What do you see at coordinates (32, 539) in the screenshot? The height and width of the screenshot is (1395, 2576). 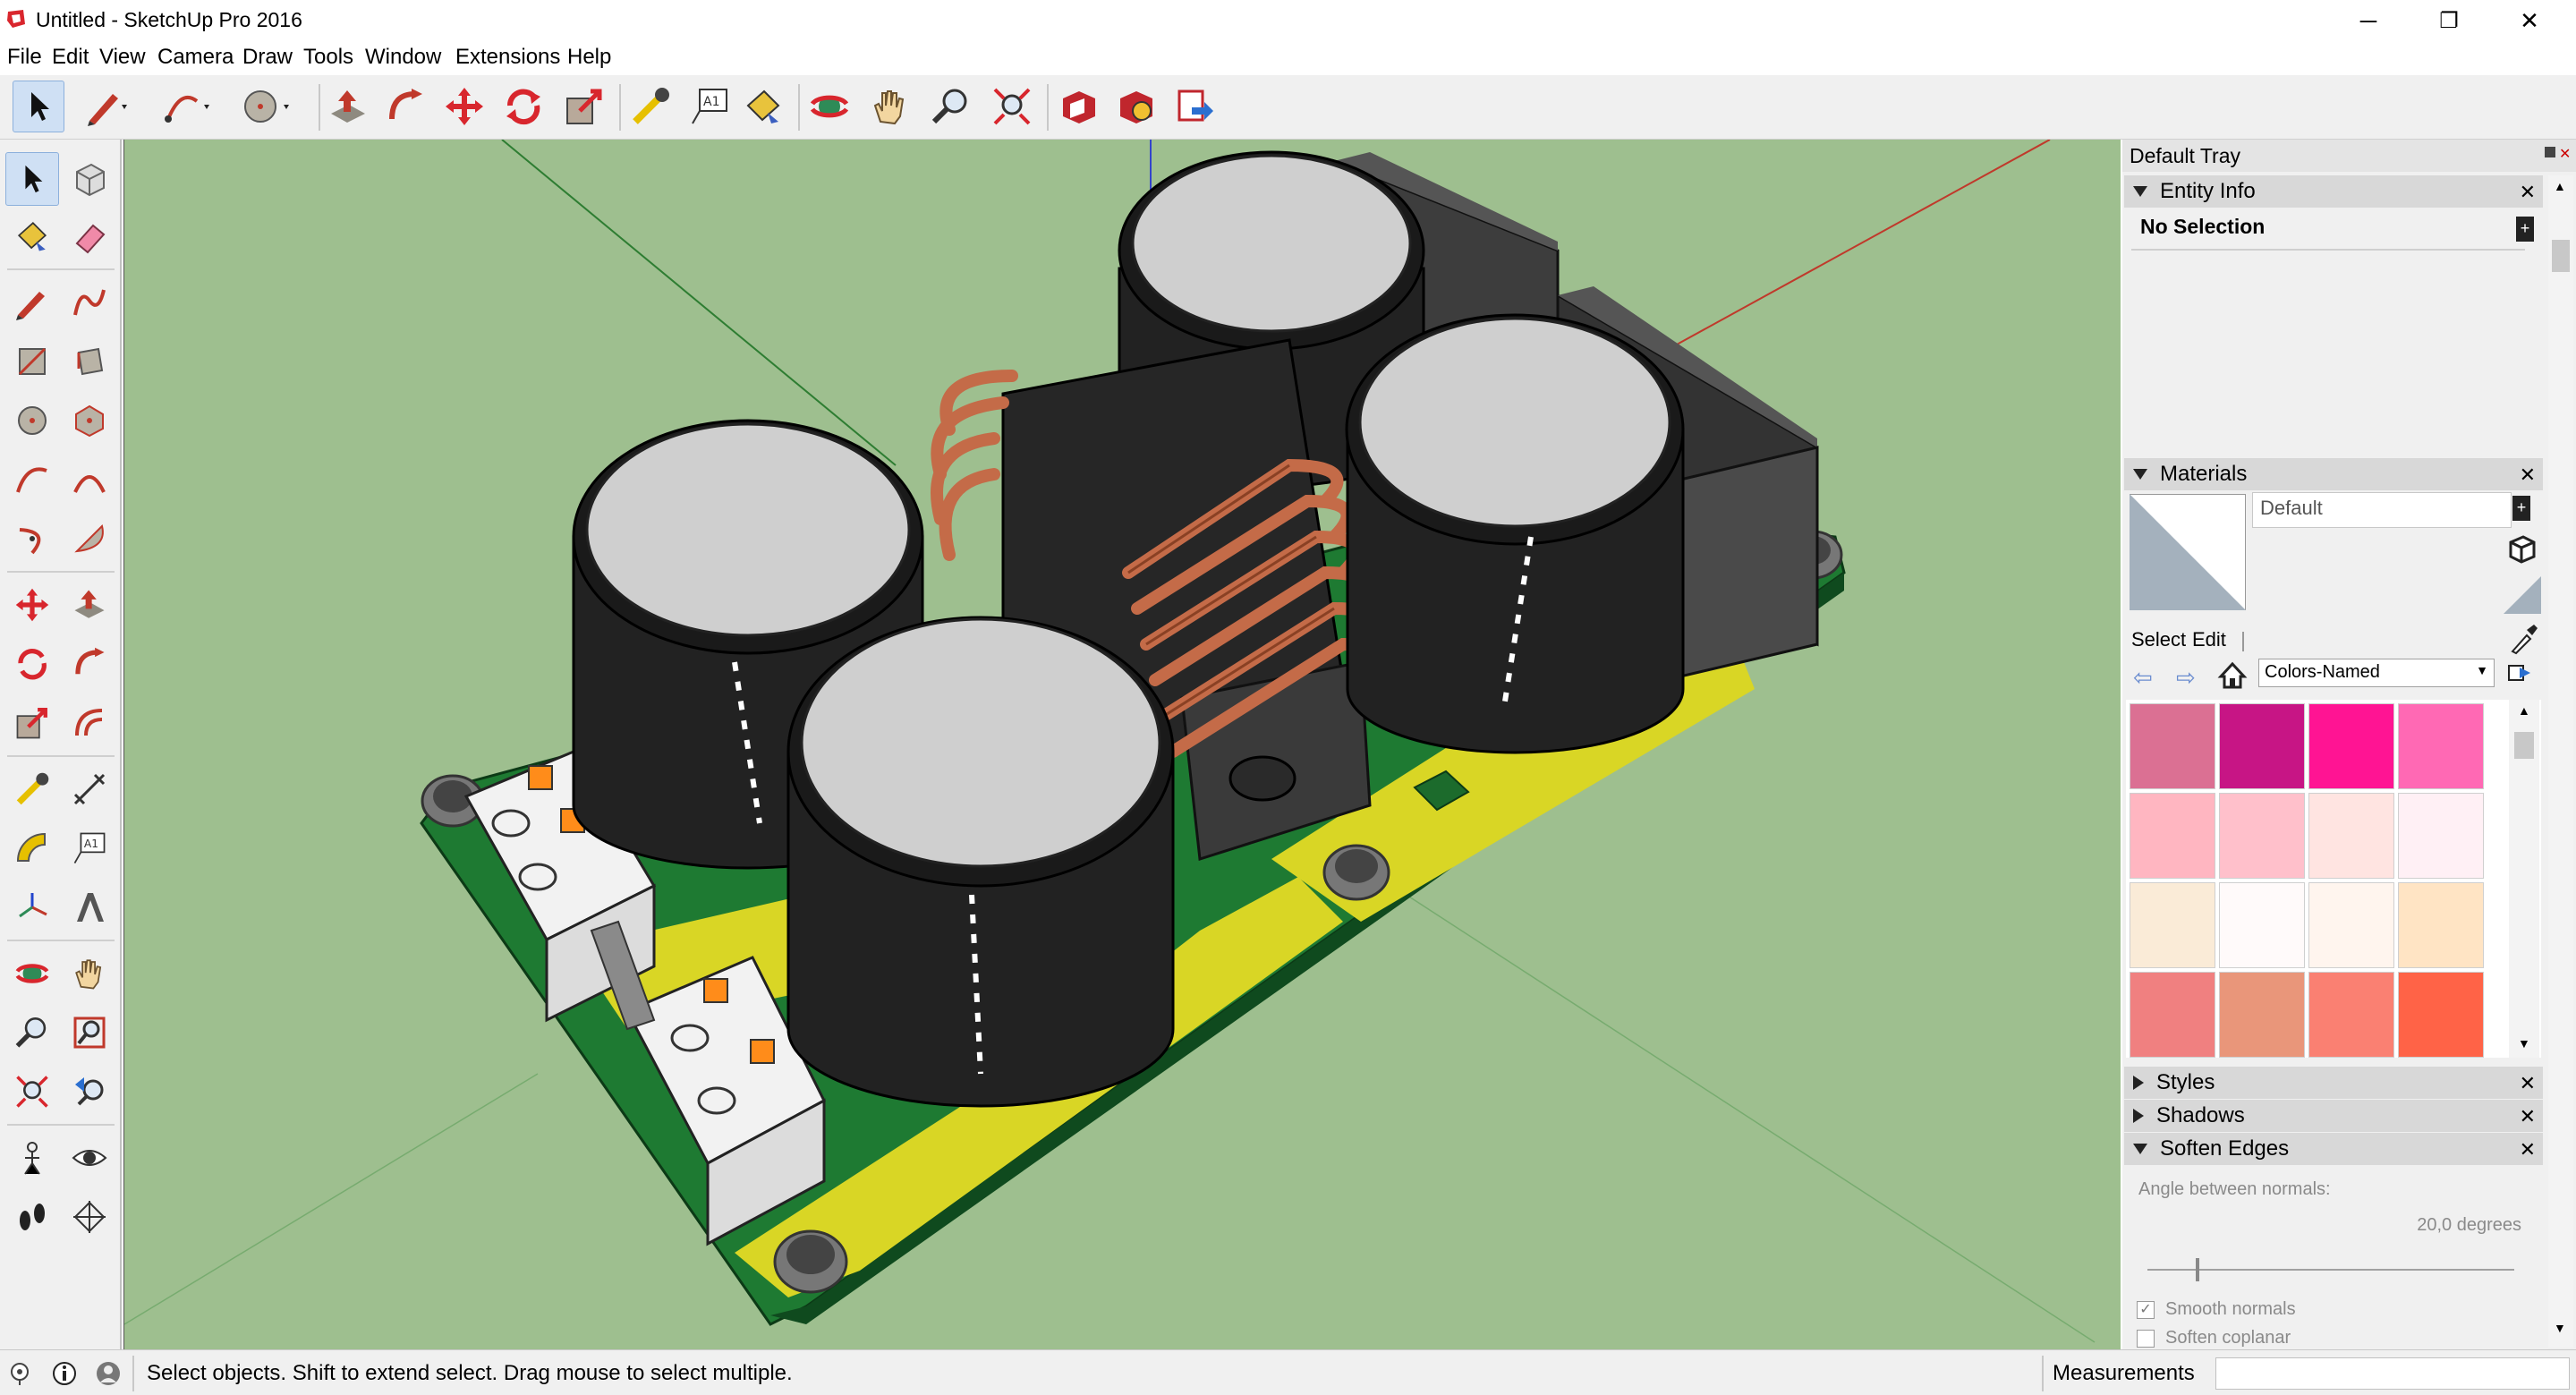 I see `palette-three-point-arc-button` at bounding box center [32, 539].